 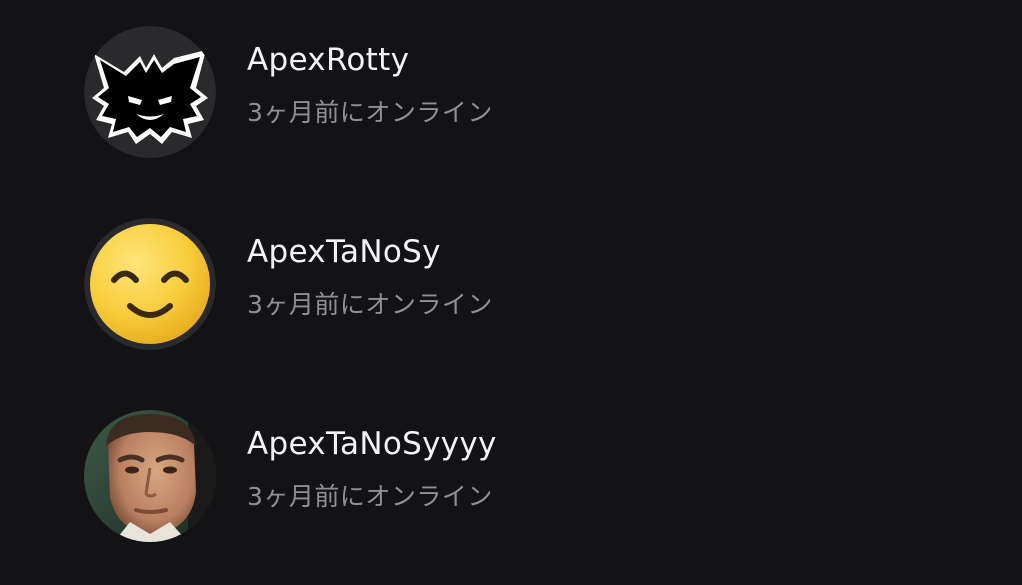 What do you see at coordinates (328, 60) in the screenshot?
I see `username: ApexRotty` at bounding box center [328, 60].